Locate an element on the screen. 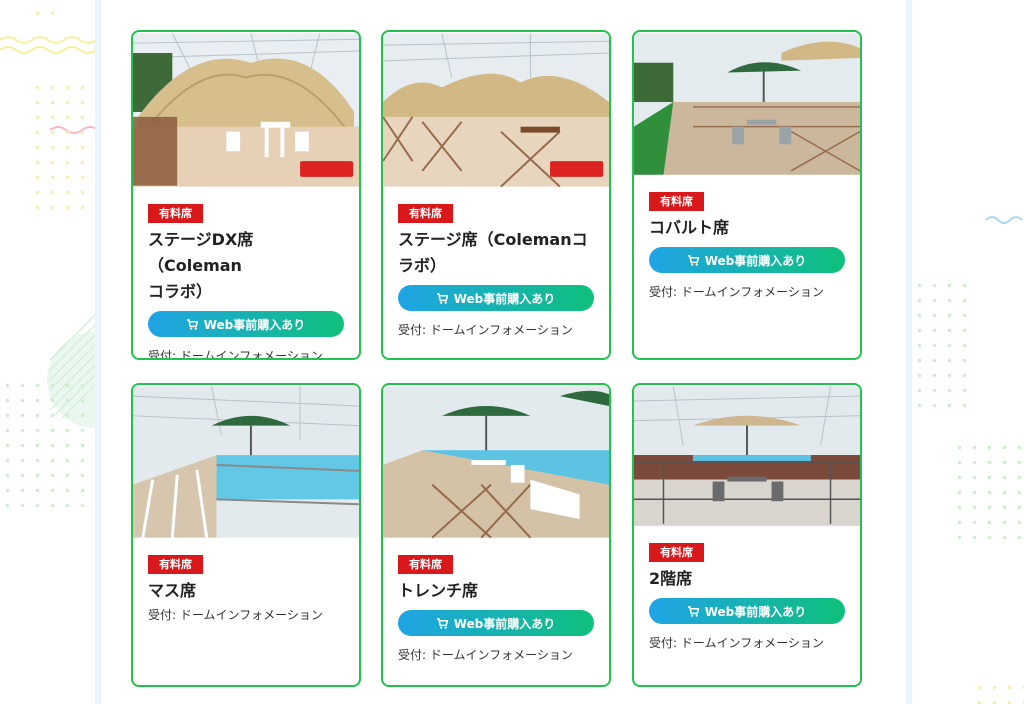 This screenshot has height=704, width=1024. seat-card-trench: 有料席 トレンチ席 Web事前購入あり 受付: ドームインフォメーション is located at coordinates (496, 535).